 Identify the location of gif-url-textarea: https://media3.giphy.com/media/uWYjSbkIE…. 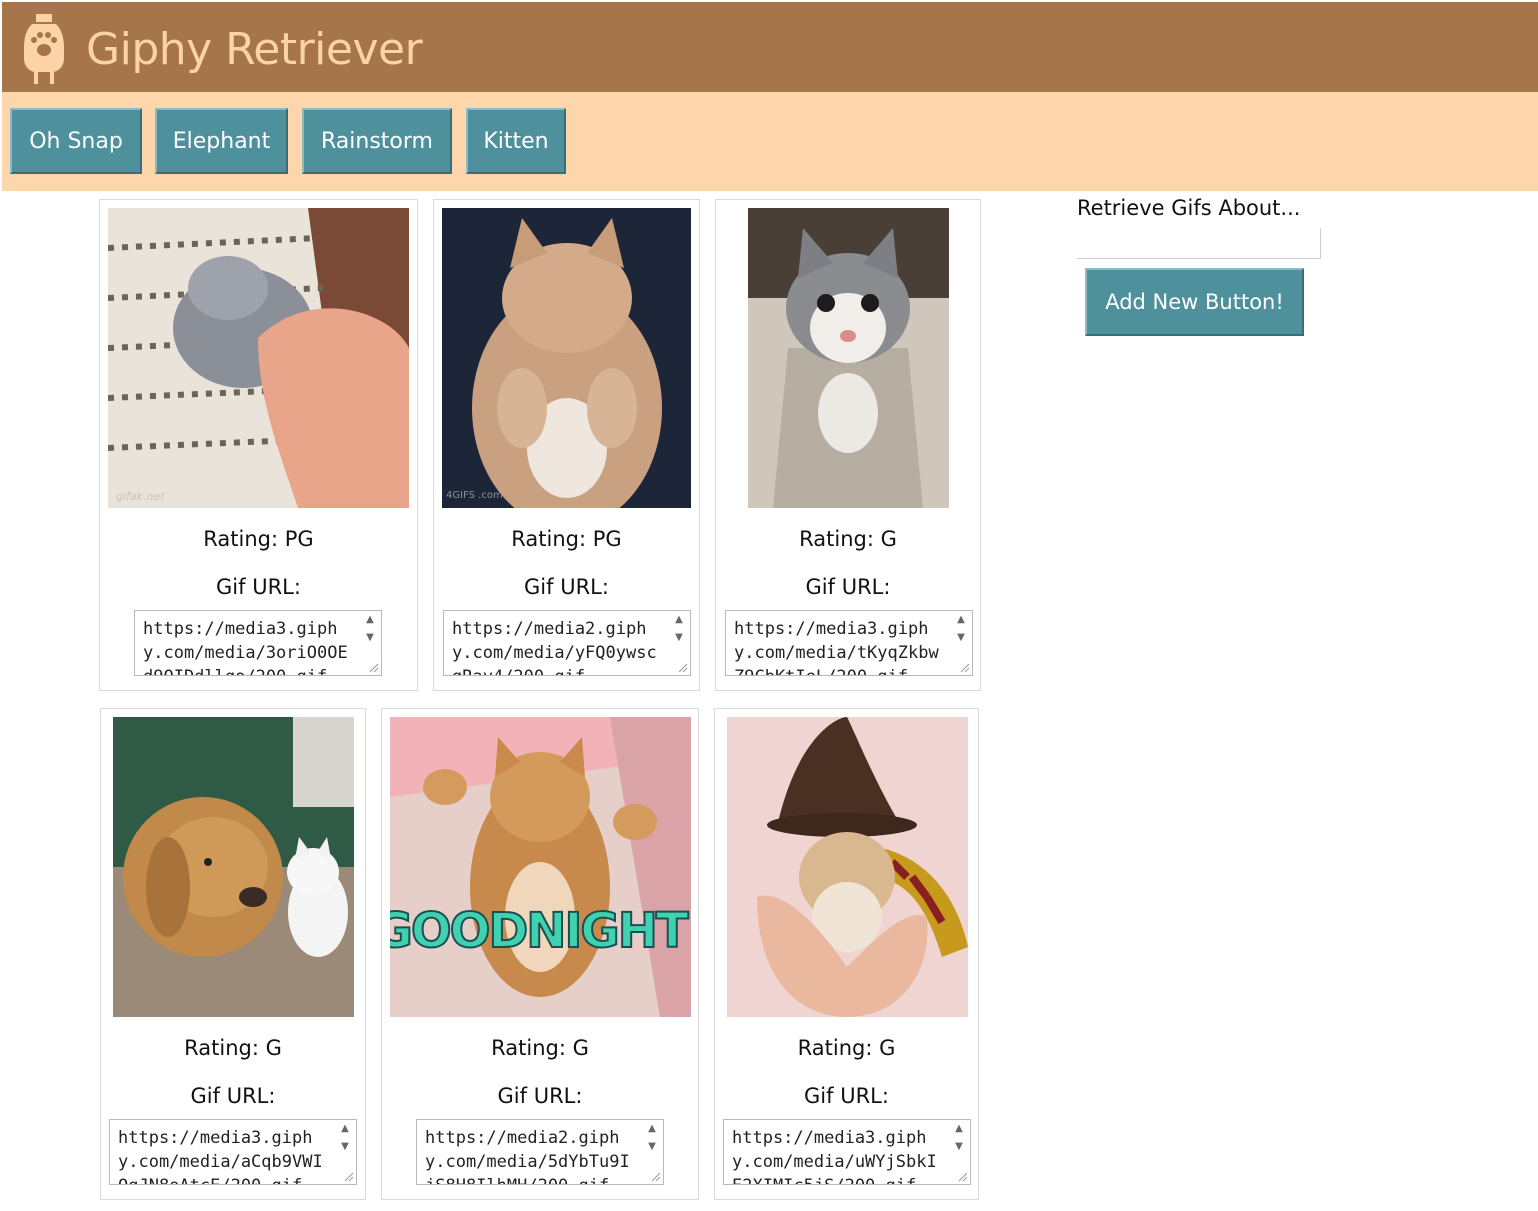
(847, 1152).